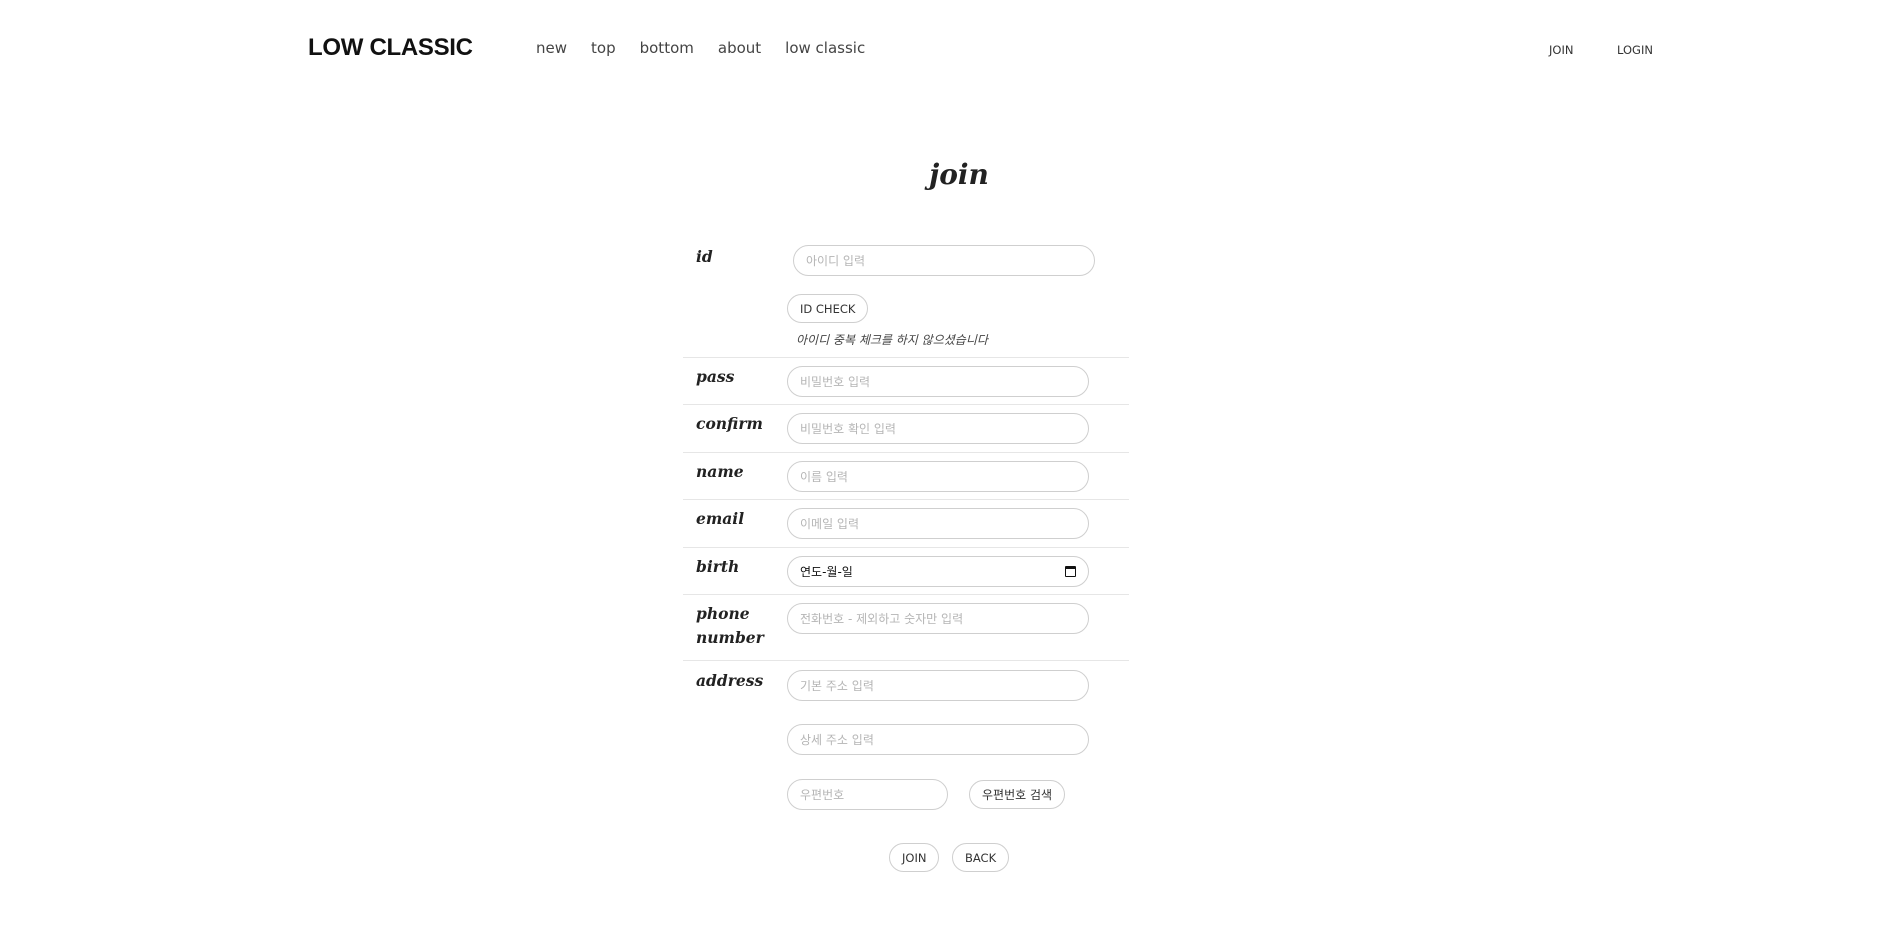 This screenshot has height=933, width=1898. What do you see at coordinates (938, 739) in the screenshot?
I see `address-detail-input` at bounding box center [938, 739].